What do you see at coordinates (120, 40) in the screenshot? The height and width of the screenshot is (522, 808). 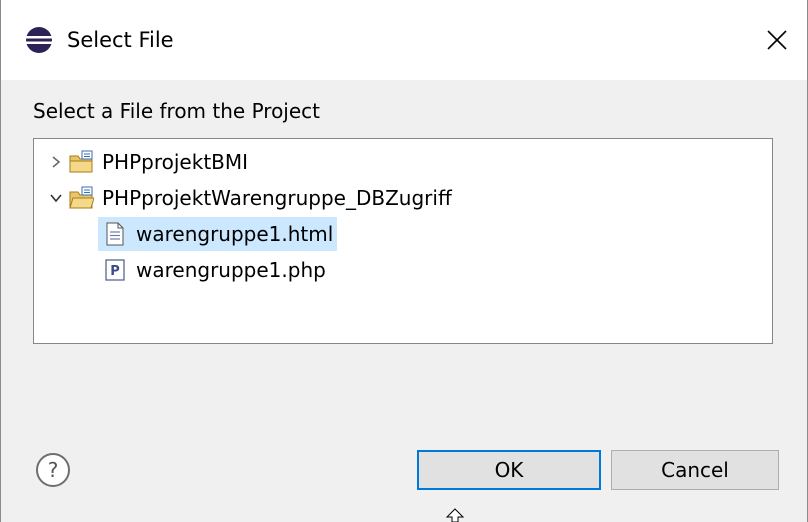 I see `window-title: Select File` at bounding box center [120, 40].